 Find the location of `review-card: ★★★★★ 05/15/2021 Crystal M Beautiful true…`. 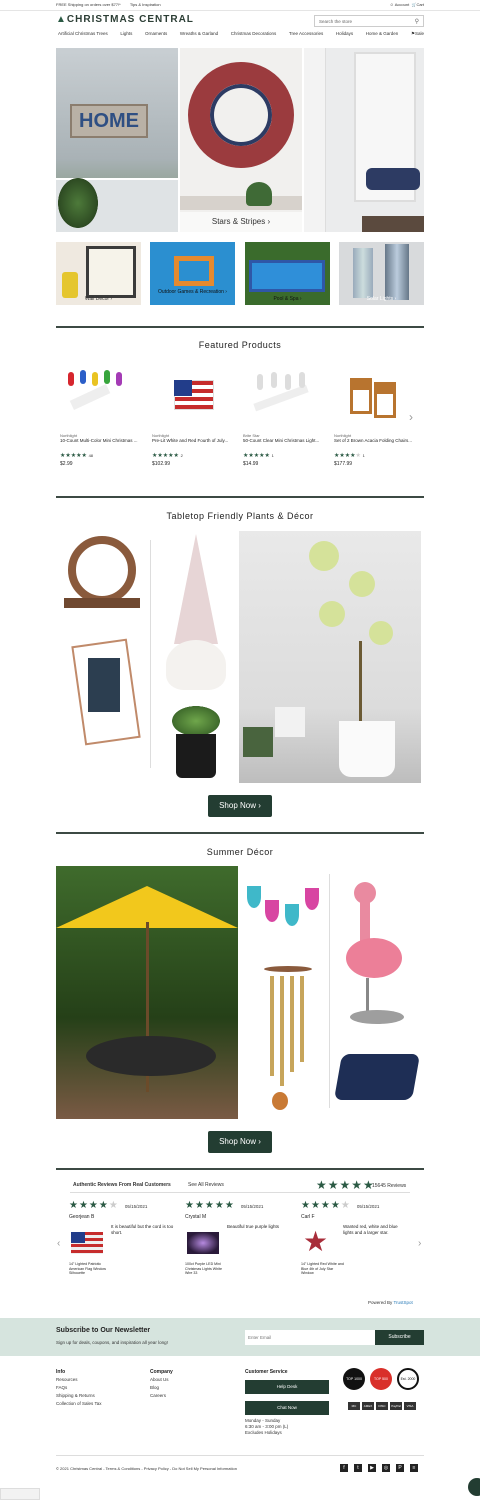

review-card: ★★★★★ 05/15/2021 Crystal M Beautiful true… is located at coordinates (240, 1237).